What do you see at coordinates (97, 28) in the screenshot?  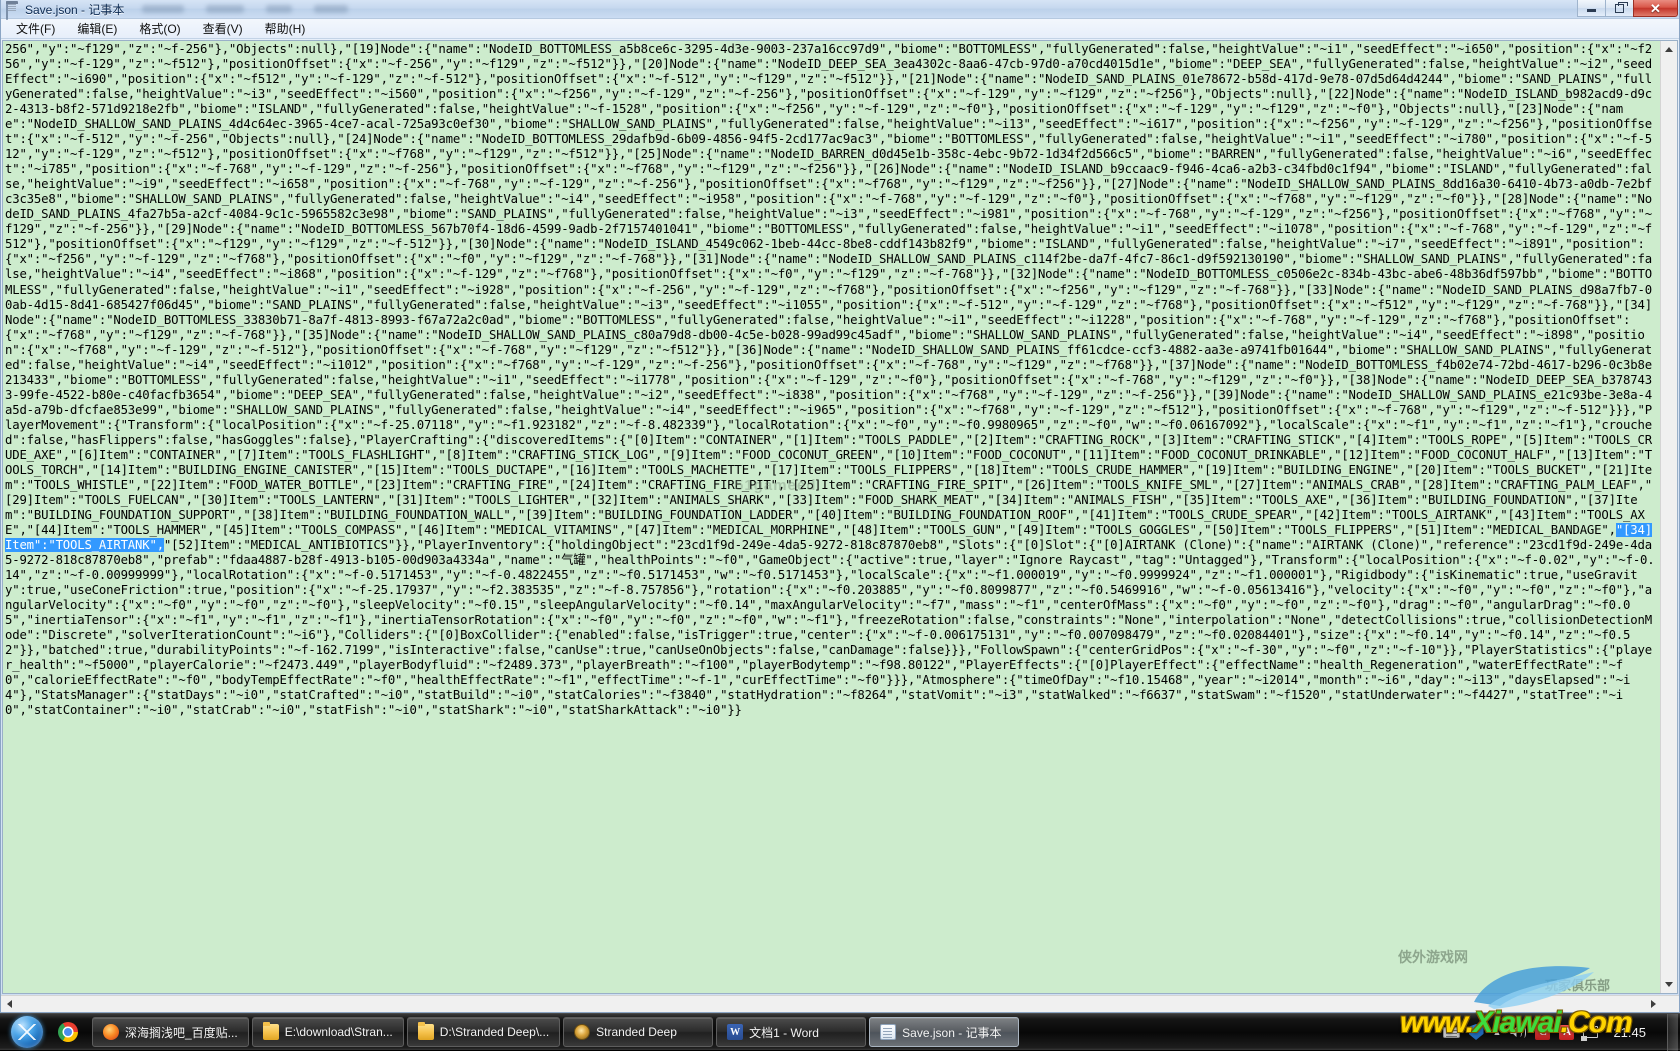 I see `menu-edit: 编辑(E)` at bounding box center [97, 28].